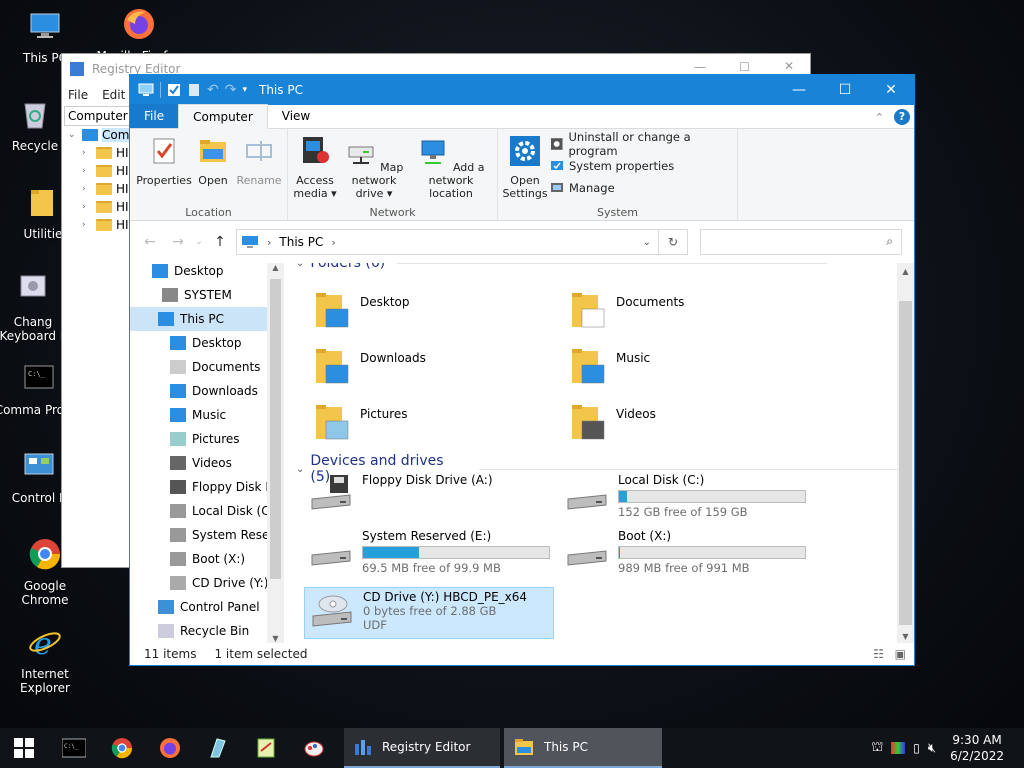 Image resolution: width=1024 pixels, height=768 pixels. Describe the element at coordinates (801, 242) in the screenshot. I see `search-input: ⌕` at that location.